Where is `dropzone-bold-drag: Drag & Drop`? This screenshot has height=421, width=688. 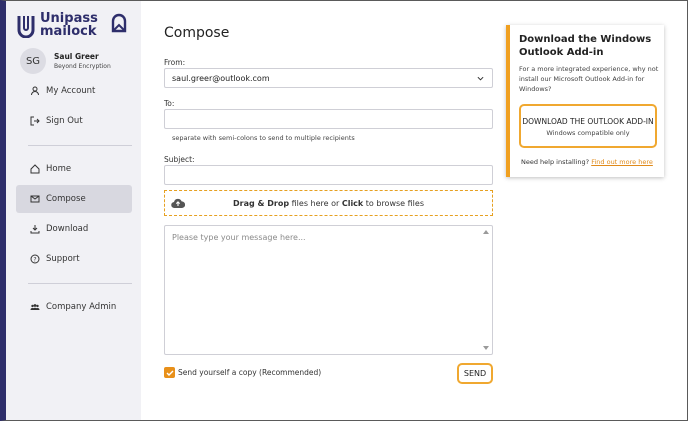 dropzone-bold-drag: Drag & Drop is located at coordinates (261, 203).